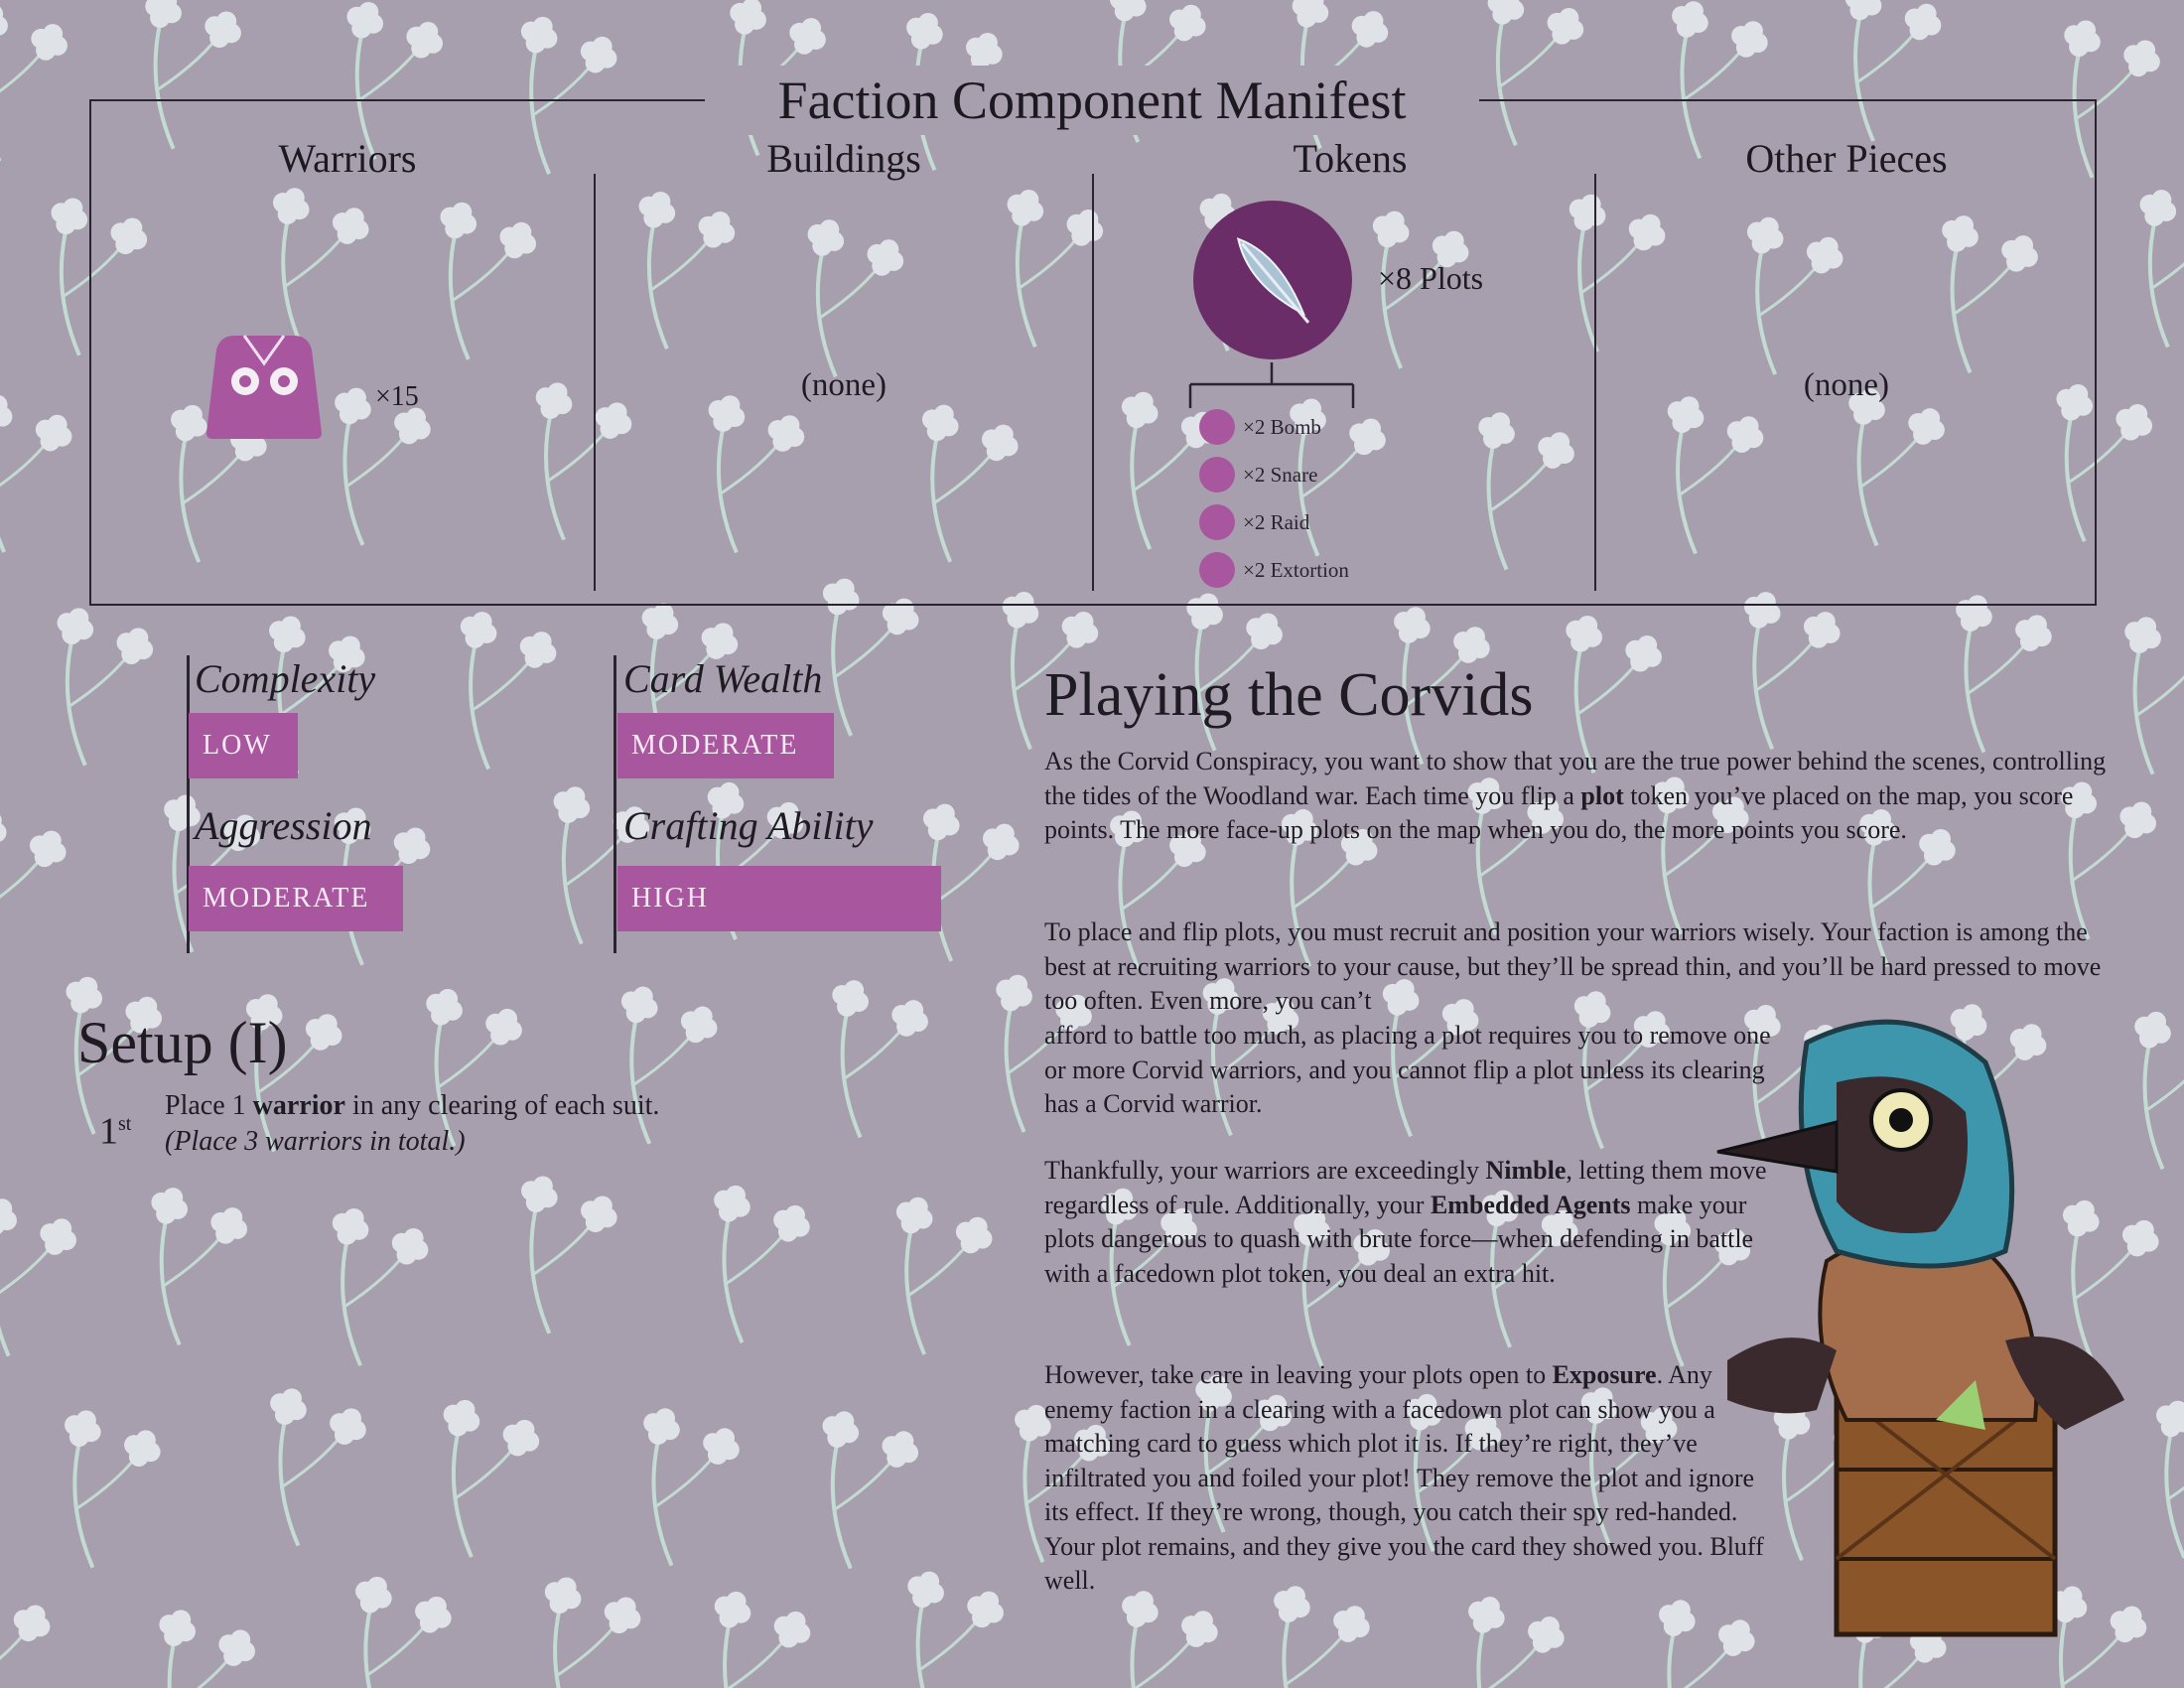 This screenshot has width=2184, height=1688. What do you see at coordinates (1217, 474) in the screenshot?
I see `snare-icon` at bounding box center [1217, 474].